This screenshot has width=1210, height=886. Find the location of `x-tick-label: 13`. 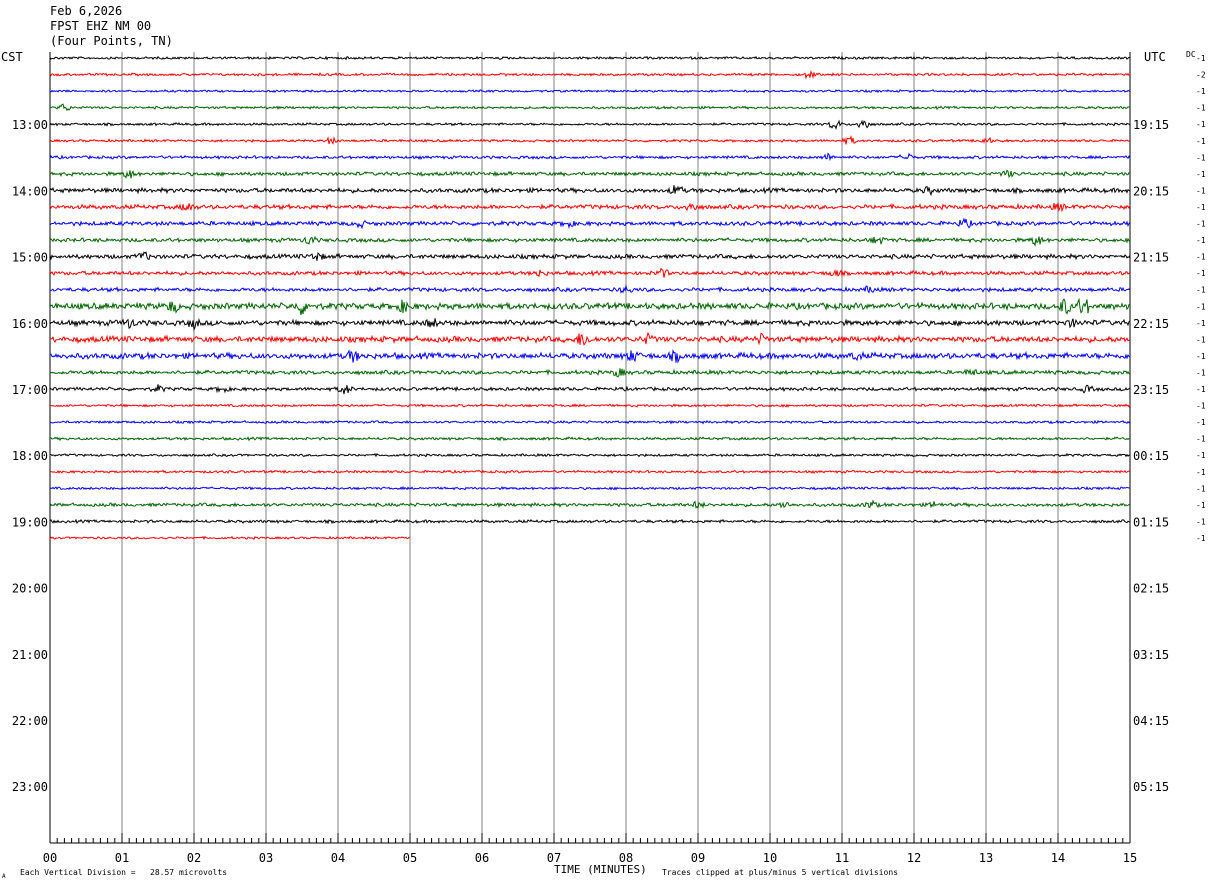

x-tick-label: 13 is located at coordinates (986, 858).